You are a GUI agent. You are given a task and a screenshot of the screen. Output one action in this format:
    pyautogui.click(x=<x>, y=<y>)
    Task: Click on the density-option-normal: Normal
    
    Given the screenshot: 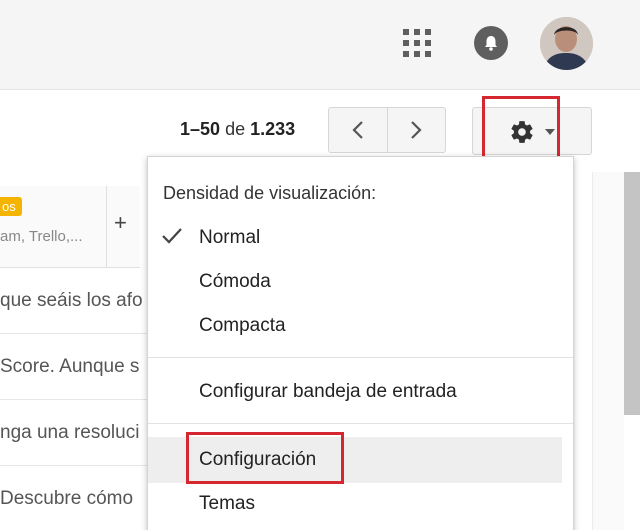 What is the action you would take?
    pyautogui.click(x=360, y=237)
    